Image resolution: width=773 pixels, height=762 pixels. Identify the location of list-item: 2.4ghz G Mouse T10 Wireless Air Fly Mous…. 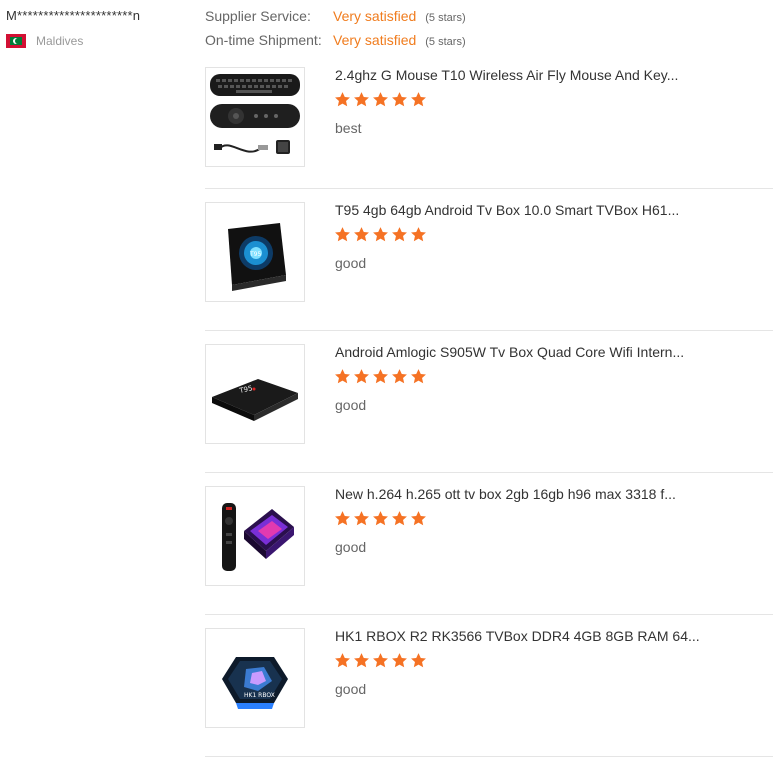
(489, 121).